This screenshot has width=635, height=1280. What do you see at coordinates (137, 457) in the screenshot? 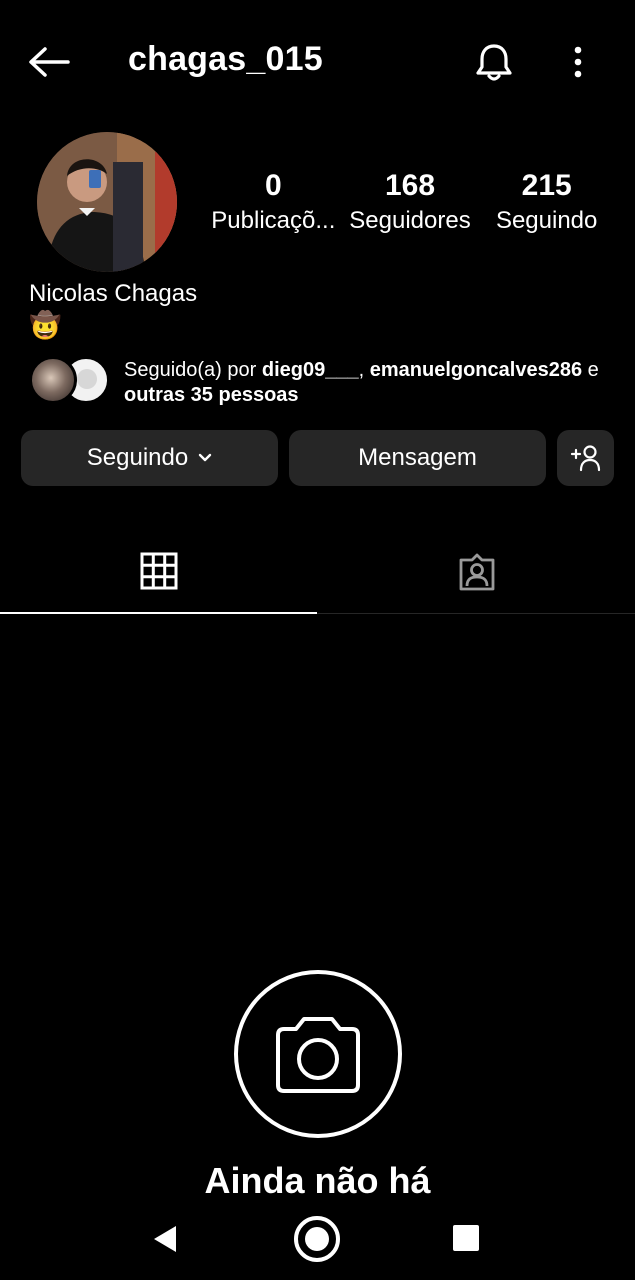
I see `following-button-label: Seguindo` at bounding box center [137, 457].